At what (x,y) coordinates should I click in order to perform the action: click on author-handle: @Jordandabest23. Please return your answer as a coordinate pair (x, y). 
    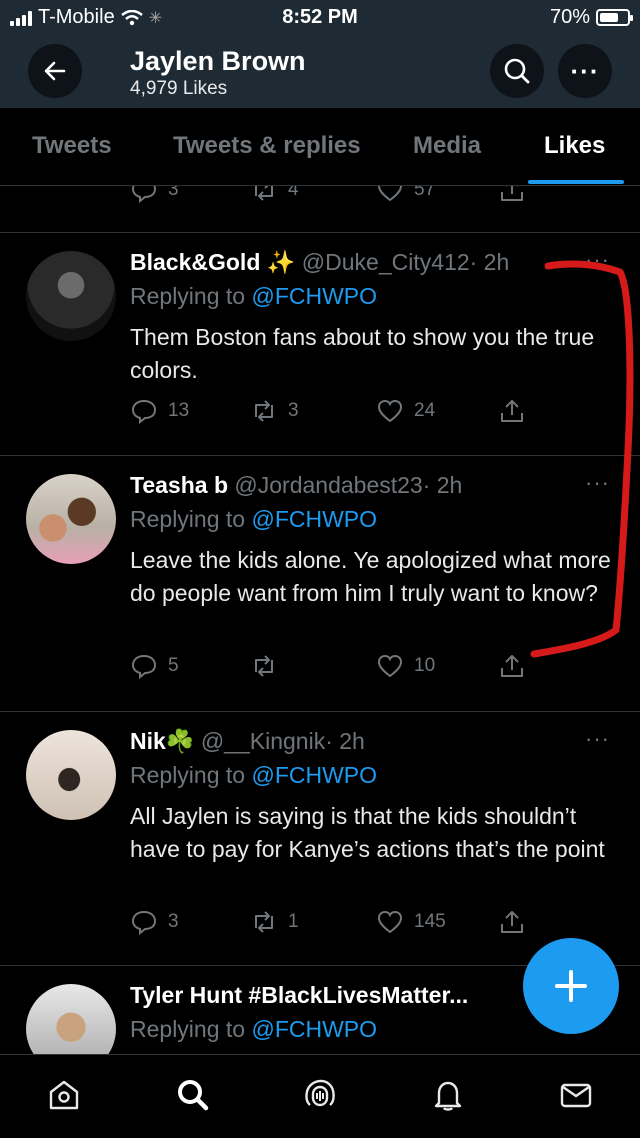
    Looking at the image, I should click on (328, 485).